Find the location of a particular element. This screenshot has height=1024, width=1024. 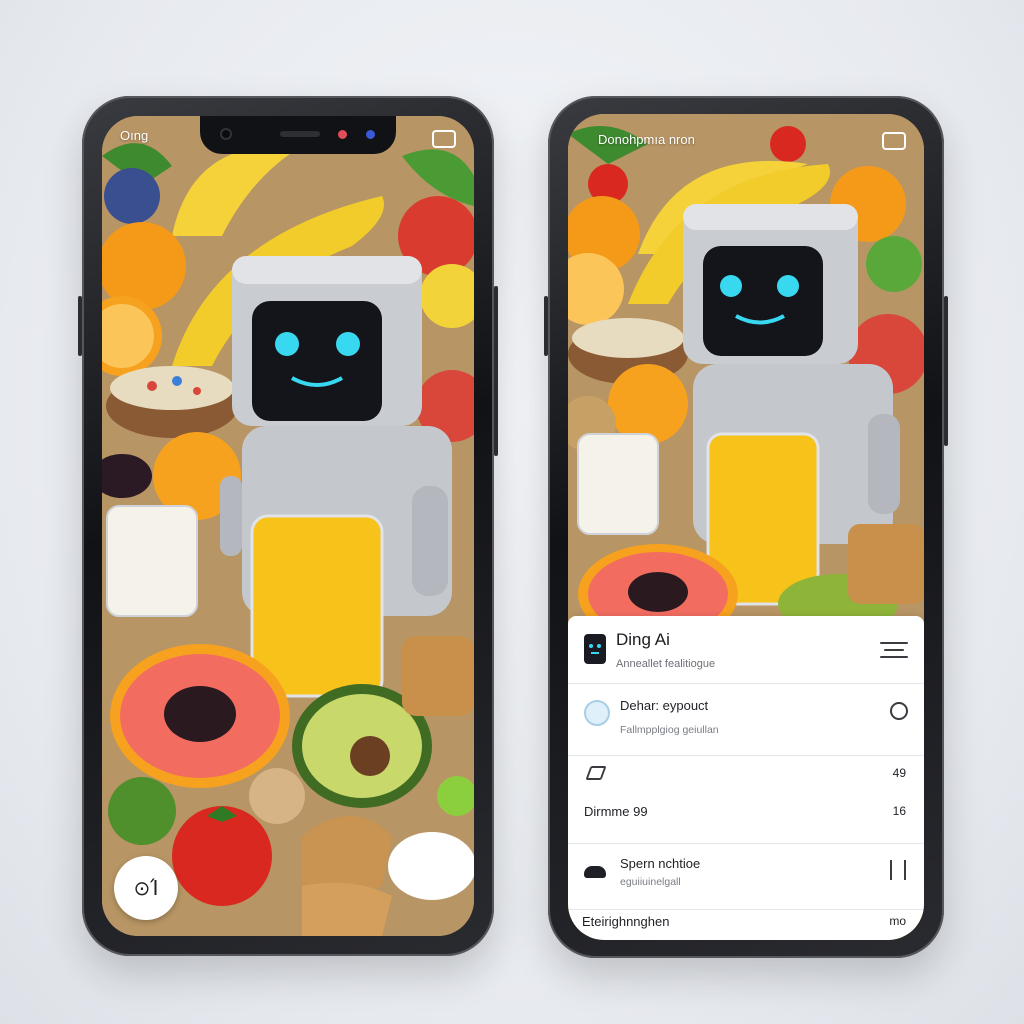

strawberry is located at coordinates (788, 144).